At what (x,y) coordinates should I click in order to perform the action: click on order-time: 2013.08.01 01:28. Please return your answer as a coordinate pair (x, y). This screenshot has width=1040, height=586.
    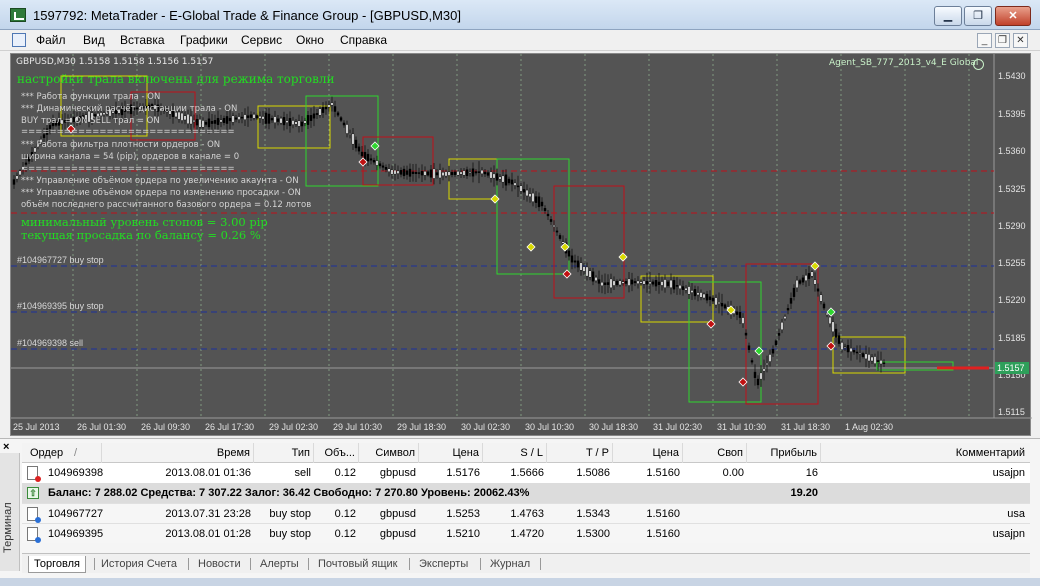
    Looking at the image, I should click on (208, 534).